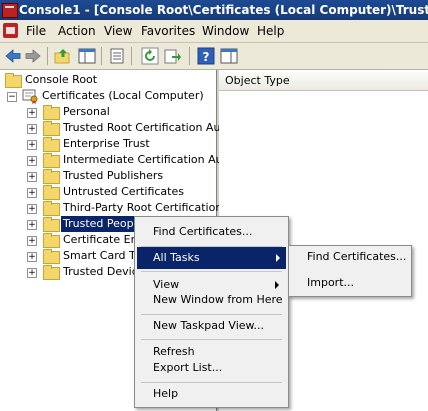 Image resolution: width=428 pixels, height=411 pixels. I want to click on tree-store-item: + Intermediate Certification Auth, so click(117, 160).